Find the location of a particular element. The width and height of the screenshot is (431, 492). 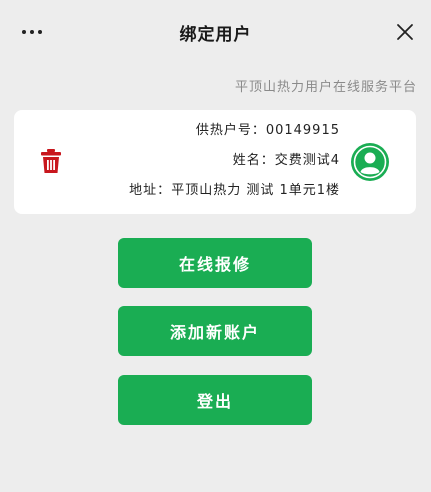

account-address-line: 地址：平顶山热力 测试 1单元1楼 is located at coordinates (234, 191).